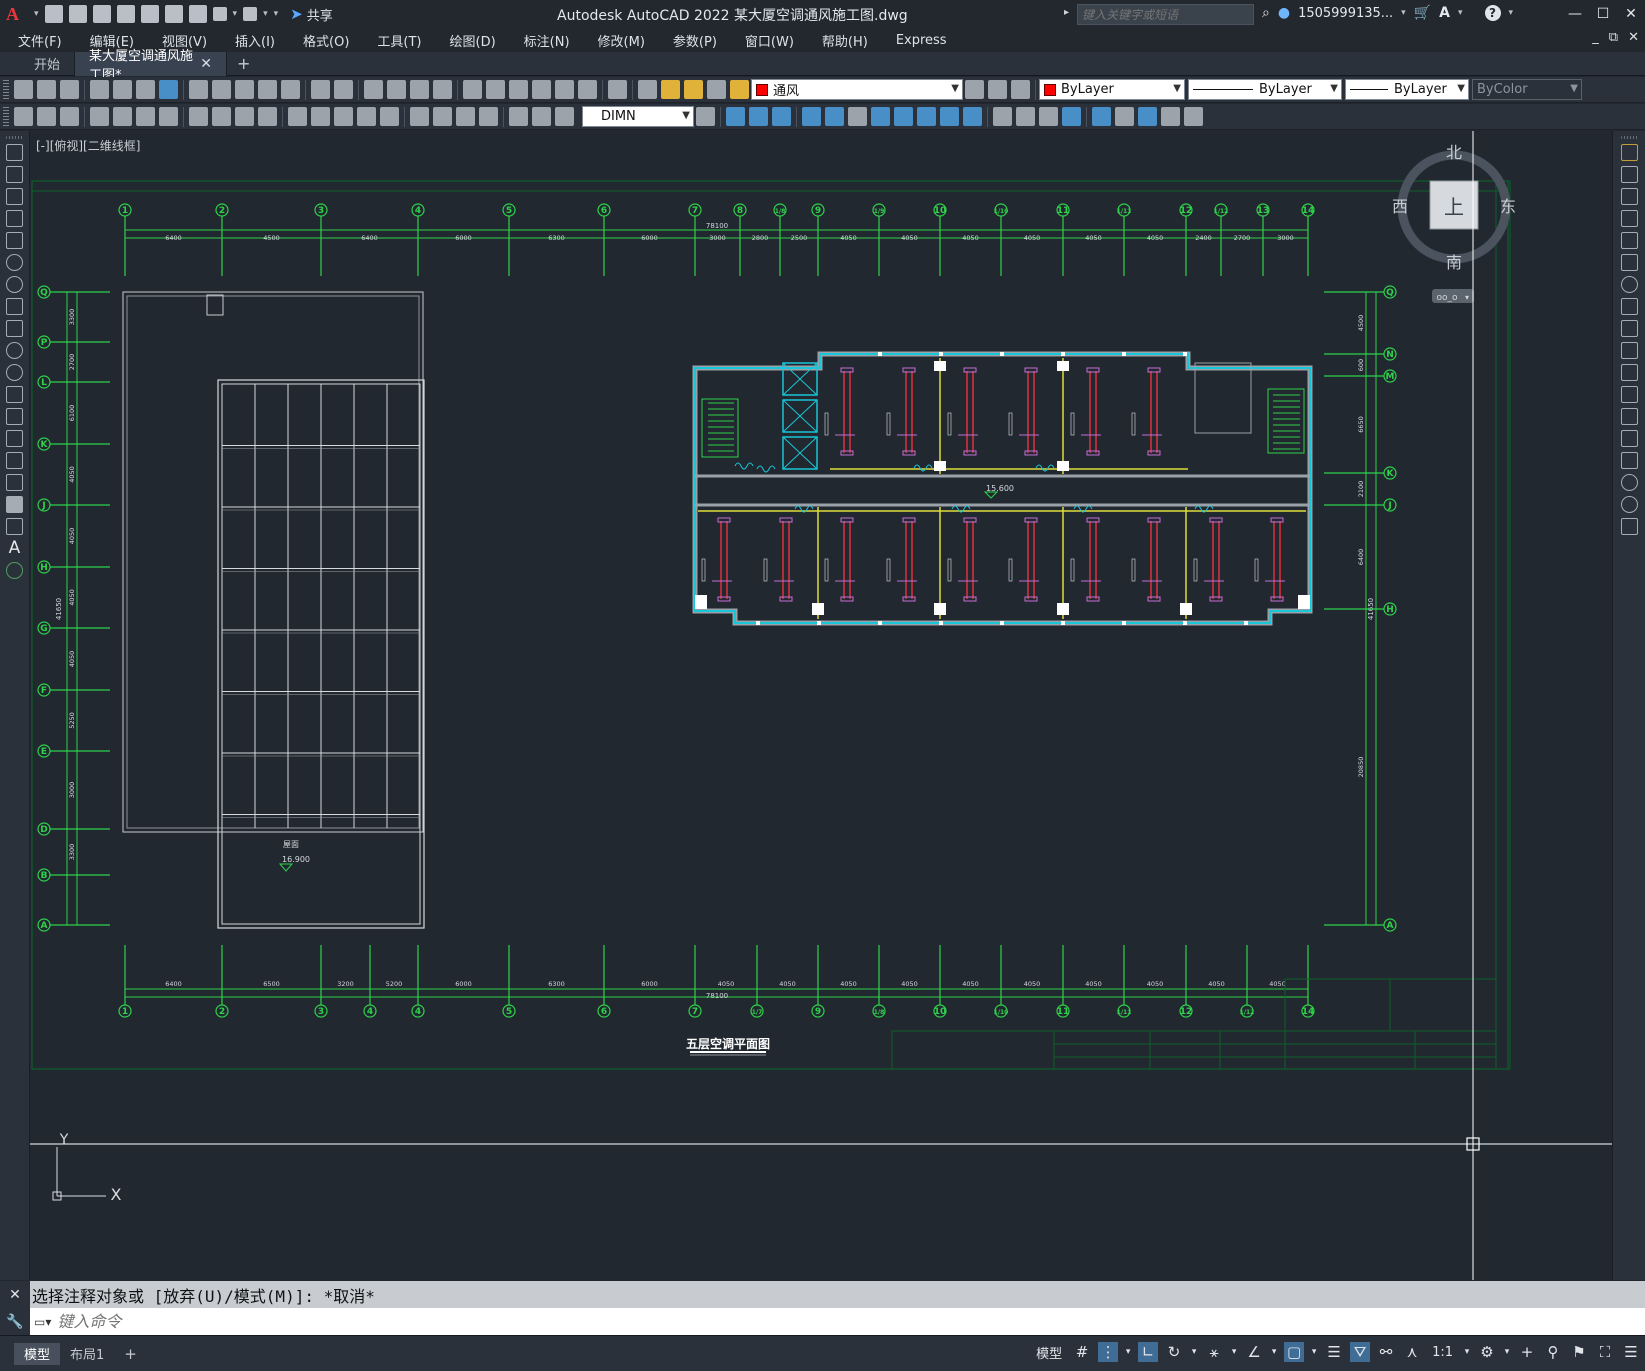 This screenshot has width=1645, height=1371. What do you see at coordinates (587, 89) in the screenshot?
I see `calculator-icon` at bounding box center [587, 89].